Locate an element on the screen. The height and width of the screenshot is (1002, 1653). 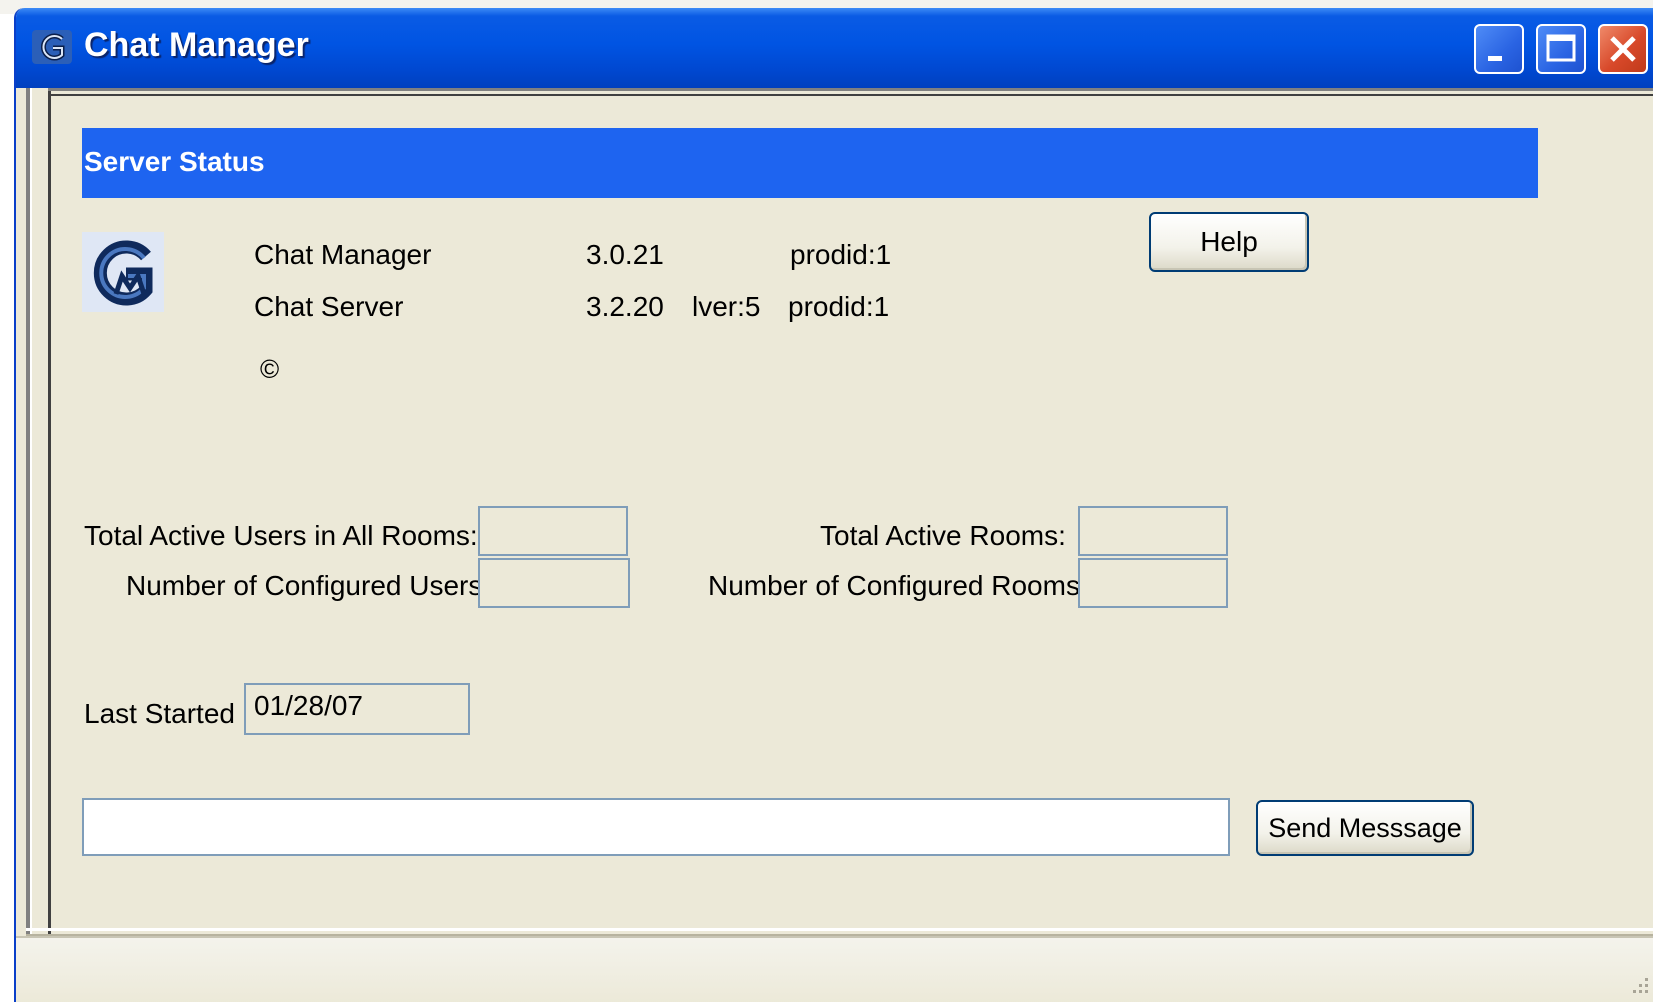
total-active-users-field is located at coordinates (553, 531).